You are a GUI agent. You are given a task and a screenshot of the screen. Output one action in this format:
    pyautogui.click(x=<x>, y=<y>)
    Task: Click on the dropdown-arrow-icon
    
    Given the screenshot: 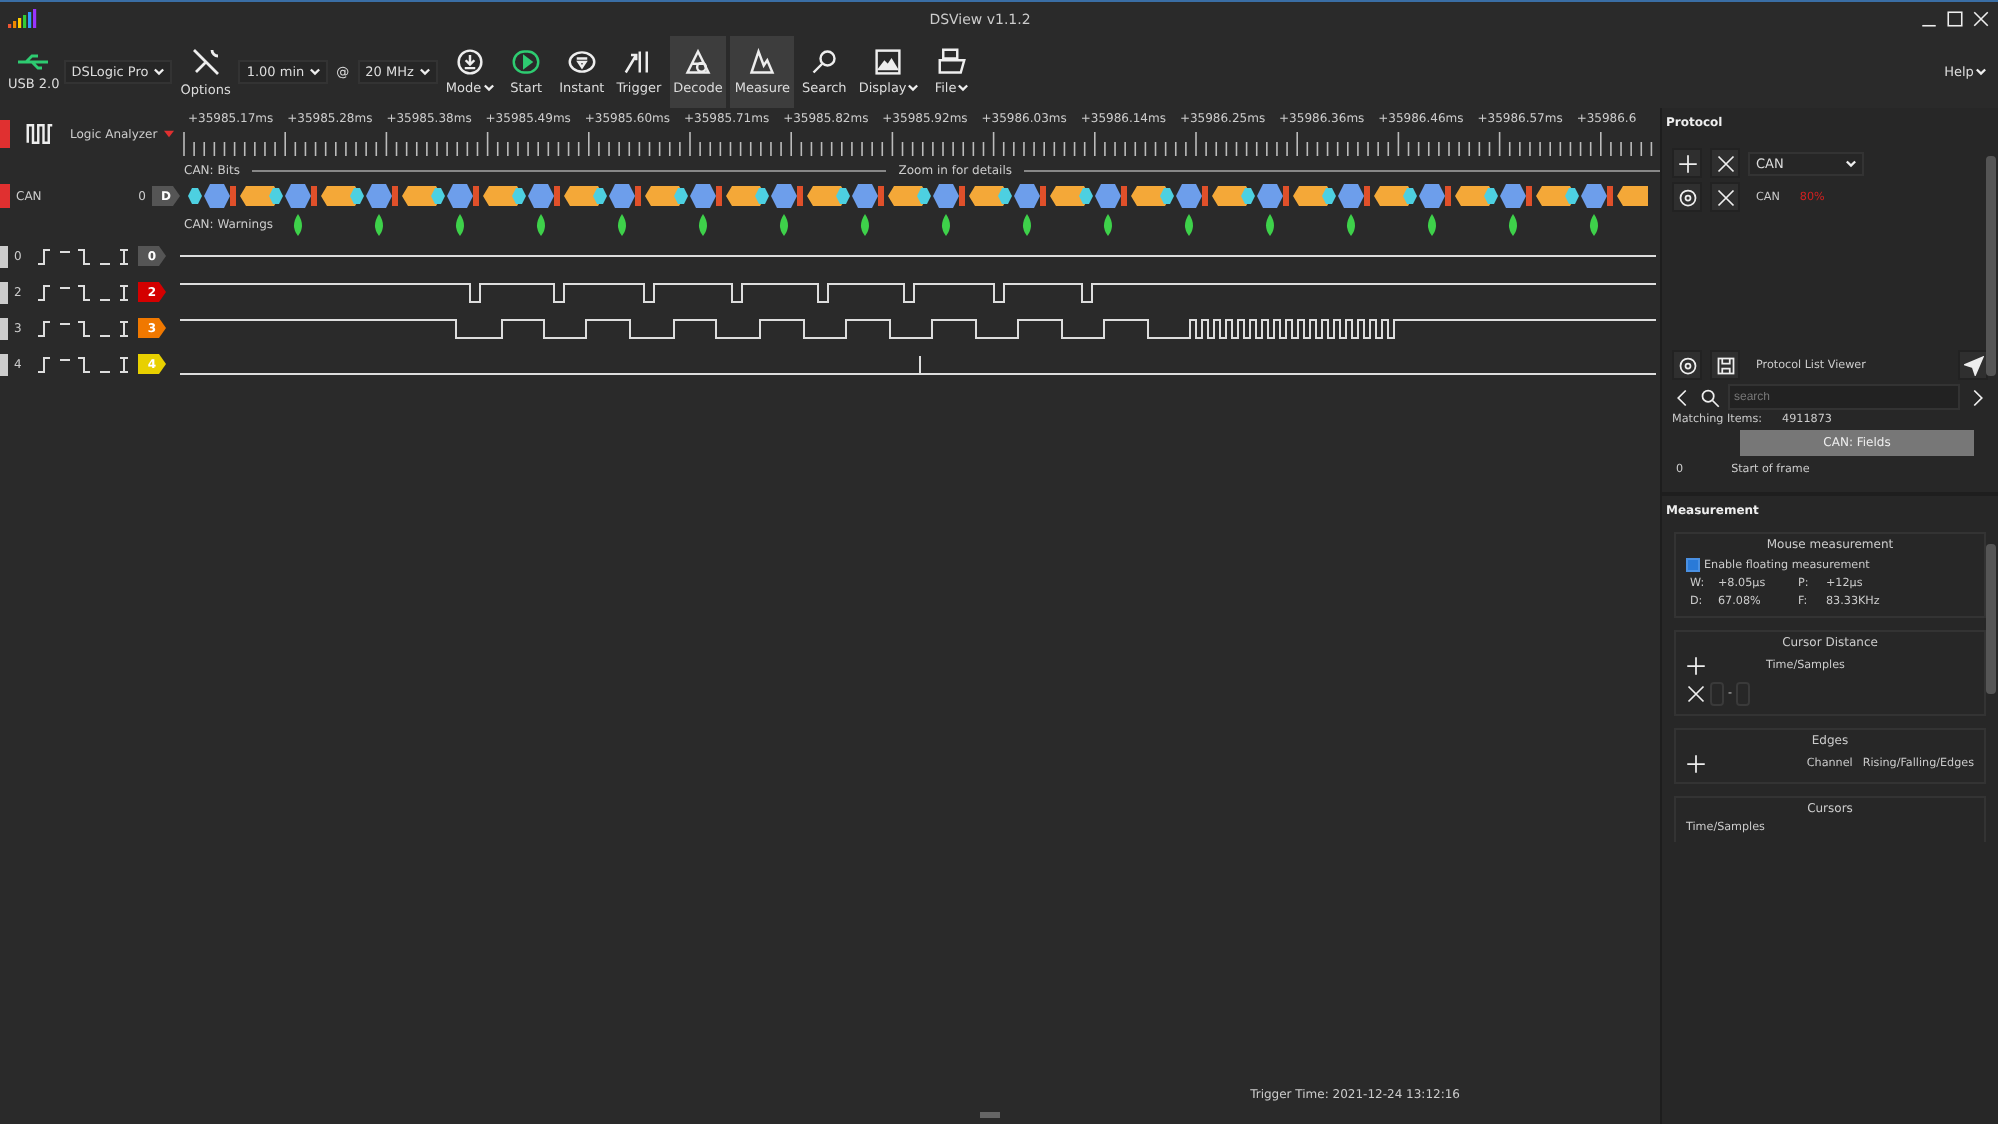 What is the action you would take?
    pyautogui.click(x=168, y=134)
    